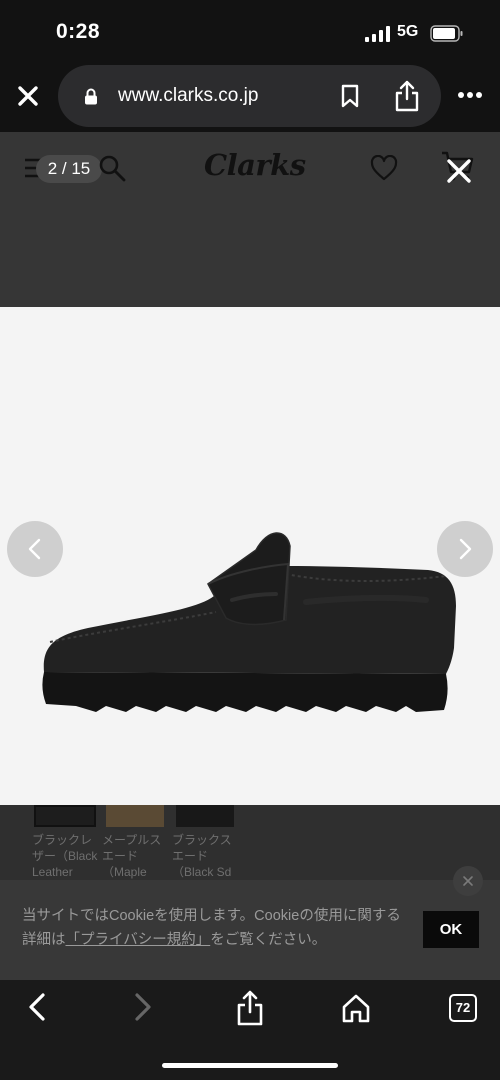 This screenshot has width=500, height=1080. I want to click on brand-logo: Clarks, so click(255, 165).